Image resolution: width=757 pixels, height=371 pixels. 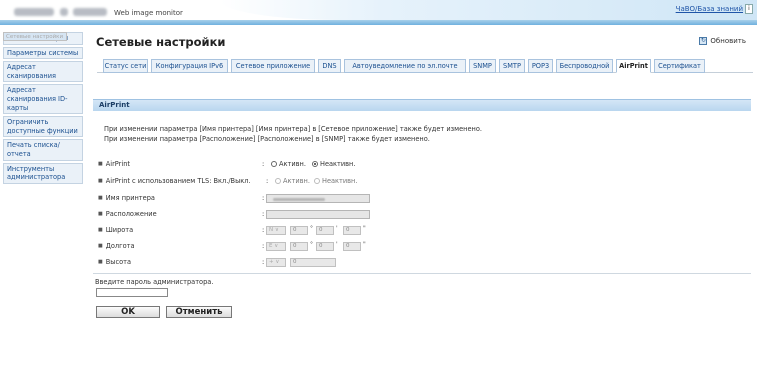 What do you see at coordinates (161, 42) in the screenshot?
I see `page-title: Сетевые настройки` at bounding box center [161, 42].